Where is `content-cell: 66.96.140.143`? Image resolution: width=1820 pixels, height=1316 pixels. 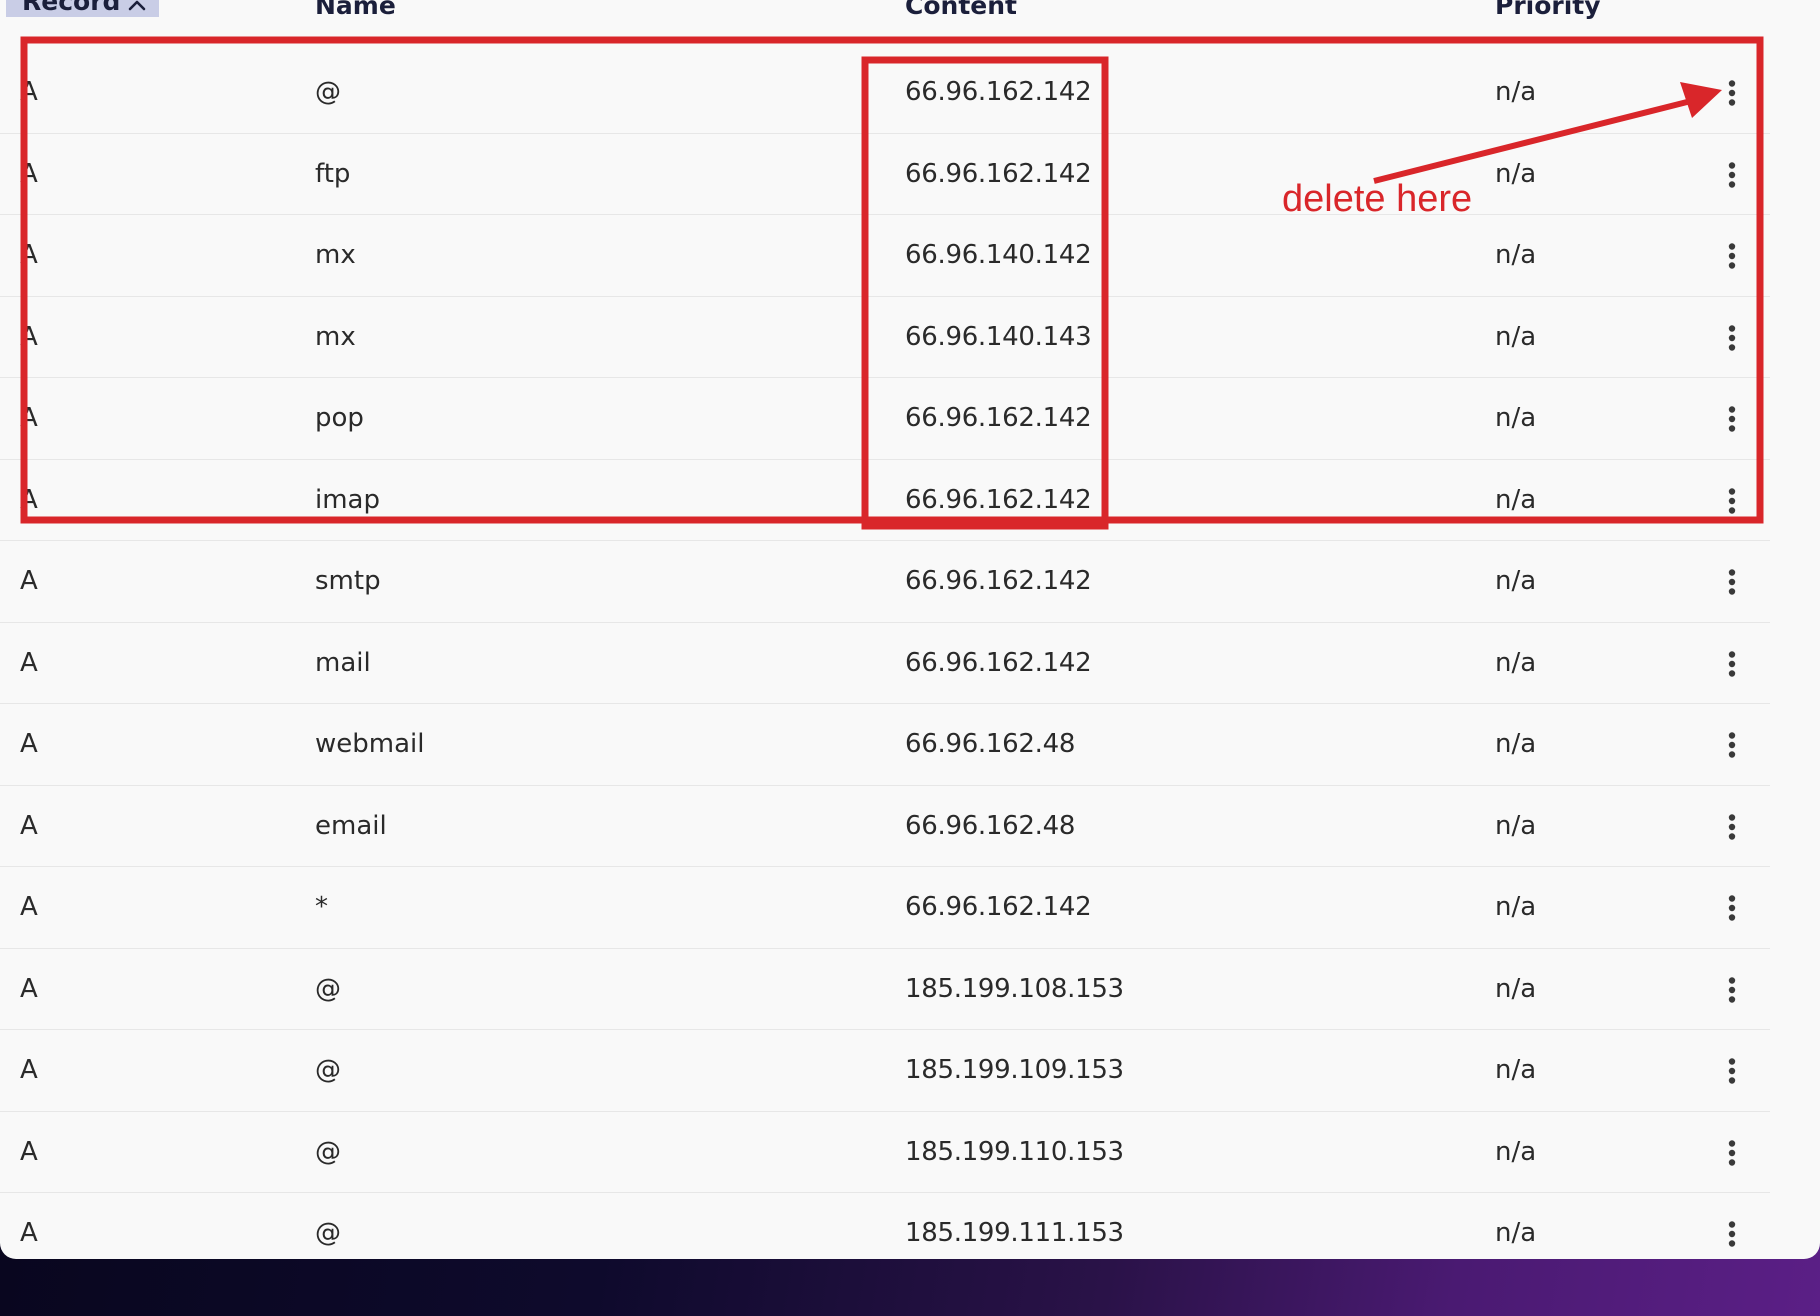 content-cell: 66.96.140.143 is located at coordinates (998, 336).